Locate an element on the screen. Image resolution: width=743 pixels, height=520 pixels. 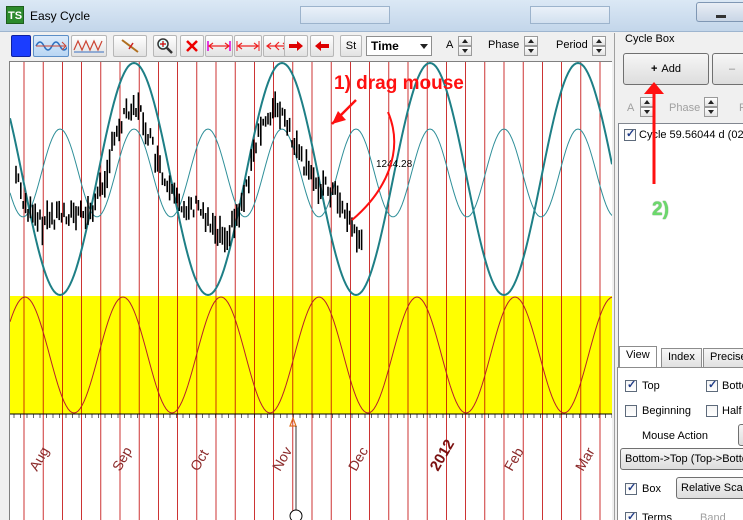
top-label: Top is located at coordinates (651, 386).